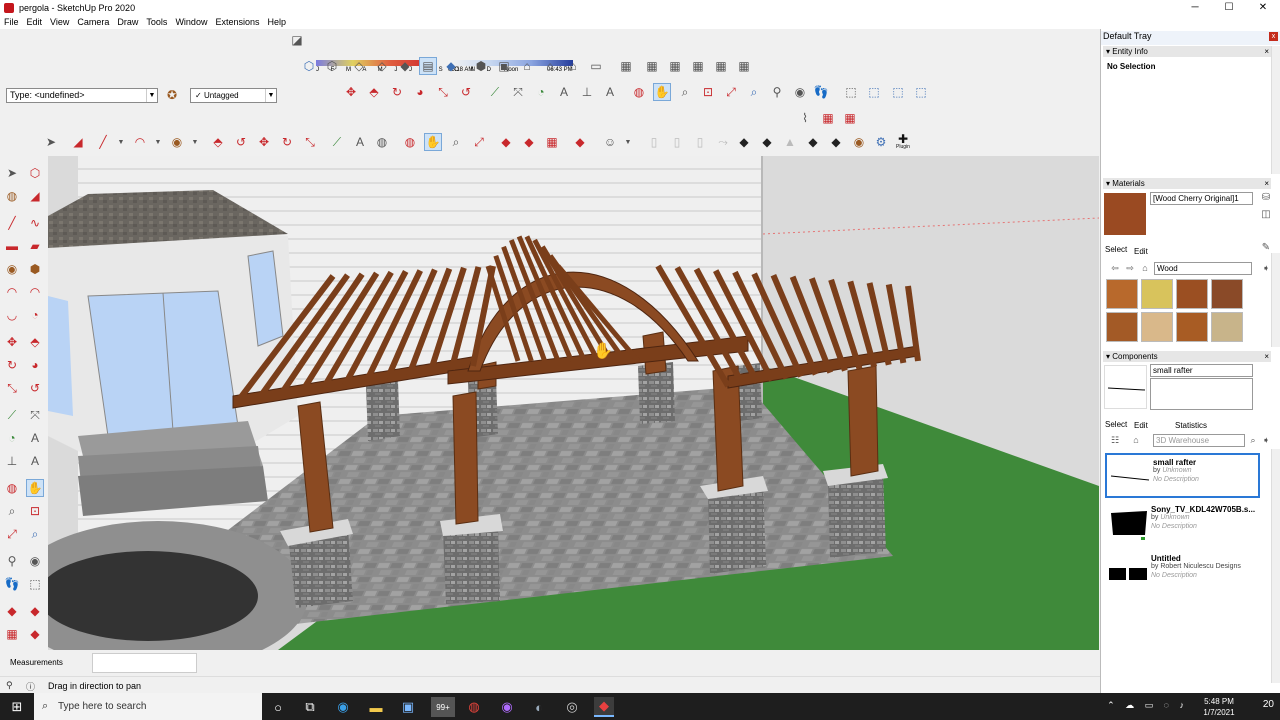 This screenshot has height=720, width=1280. I want to click on plugin-button: ✚ Plugin, so click(903, 141).